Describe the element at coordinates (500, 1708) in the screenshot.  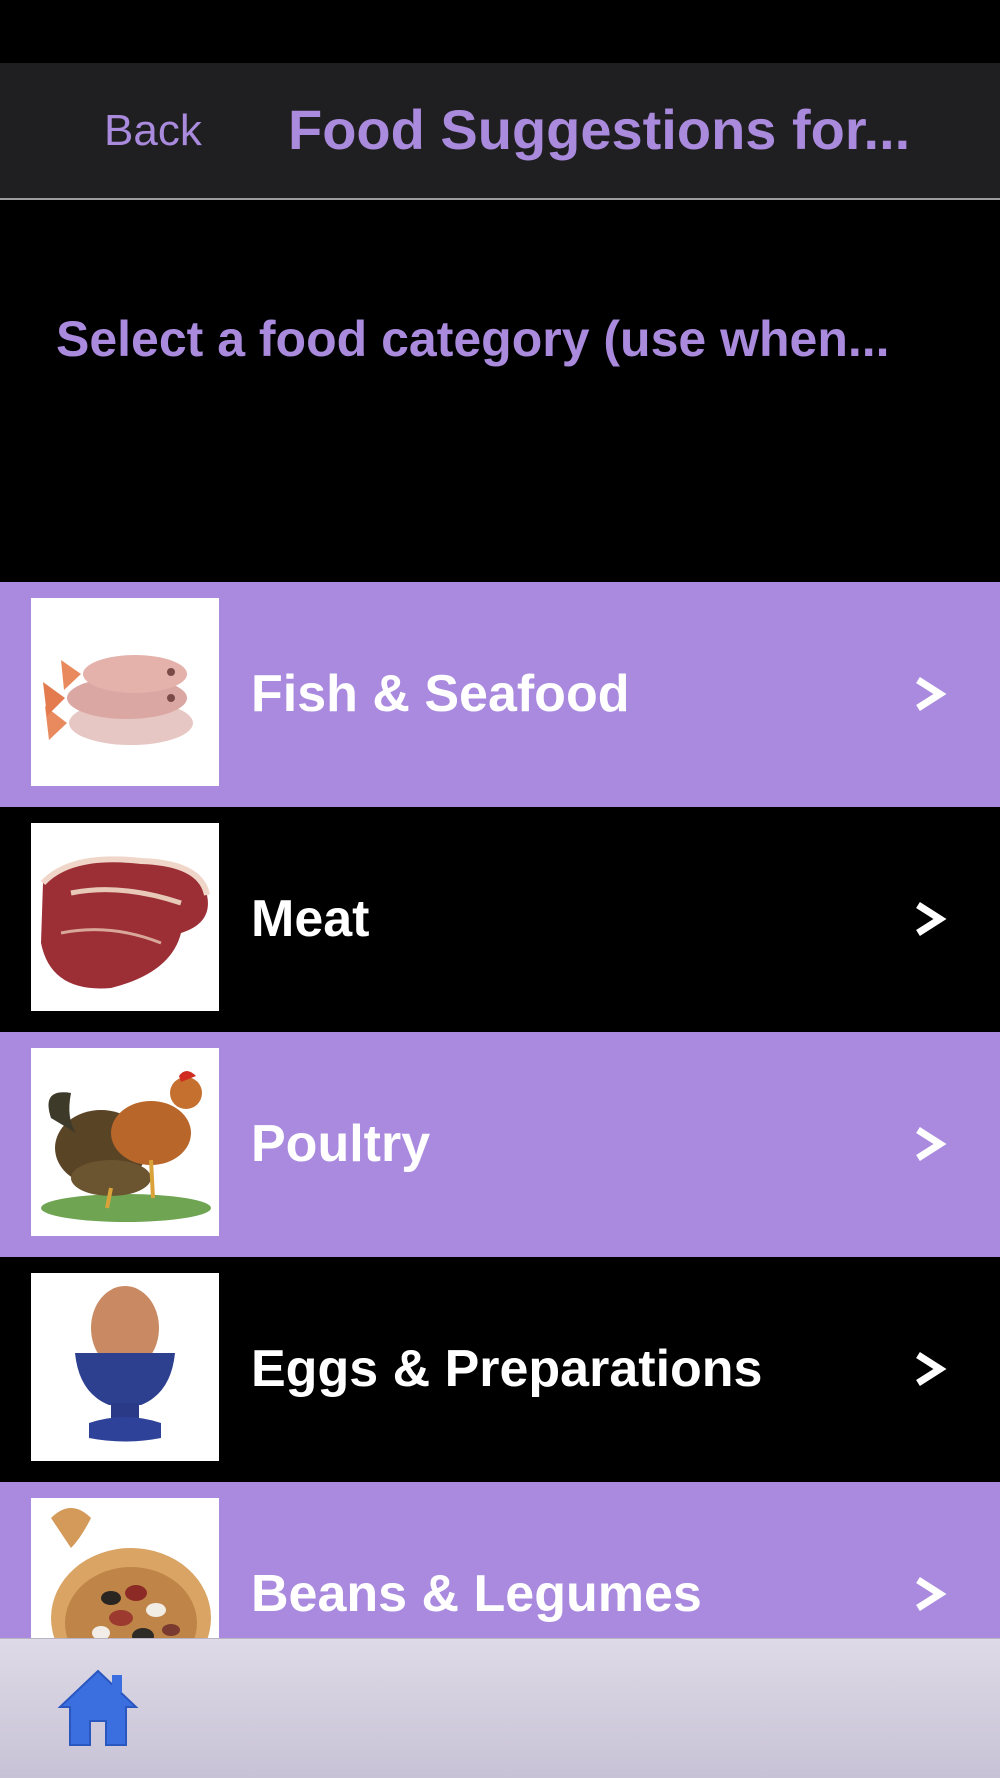
I see `tab-bar` at that location.